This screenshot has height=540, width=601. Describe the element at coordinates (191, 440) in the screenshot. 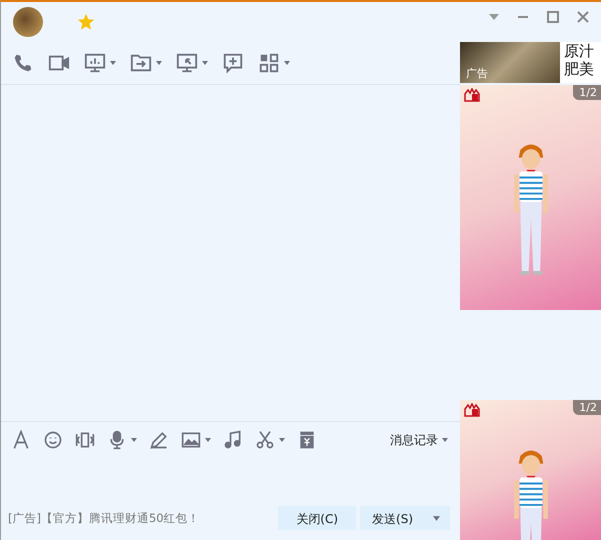

I see `image-icon` at that location.